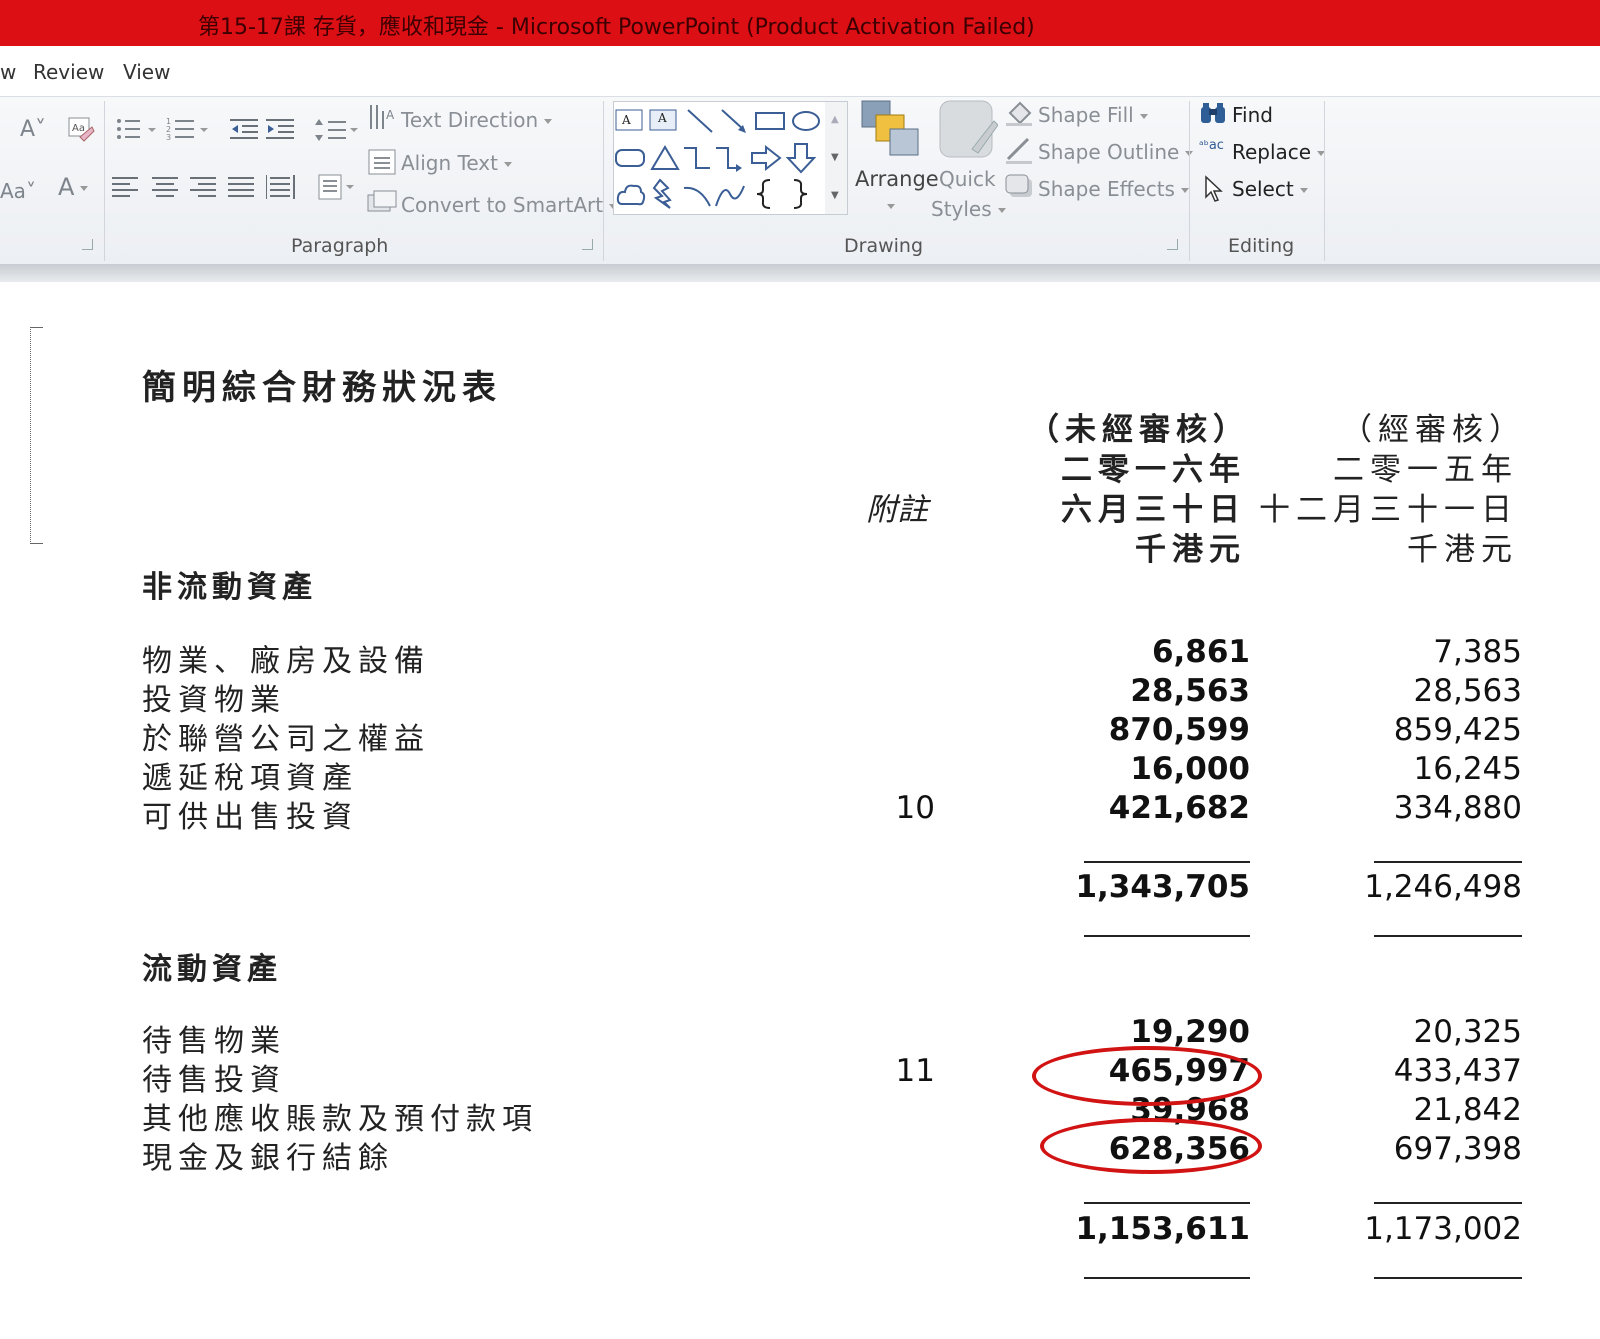  What do you see at coordinates (806, 123) in the screenshot?
I see `oval-shape-icon` at bounding box center [806, 123].